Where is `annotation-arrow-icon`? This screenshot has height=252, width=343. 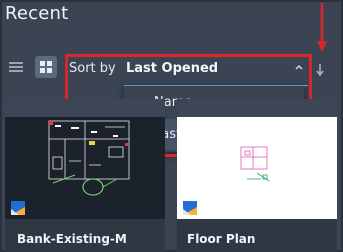 annotation-arrow-icon is located at coordinates (322, 27).